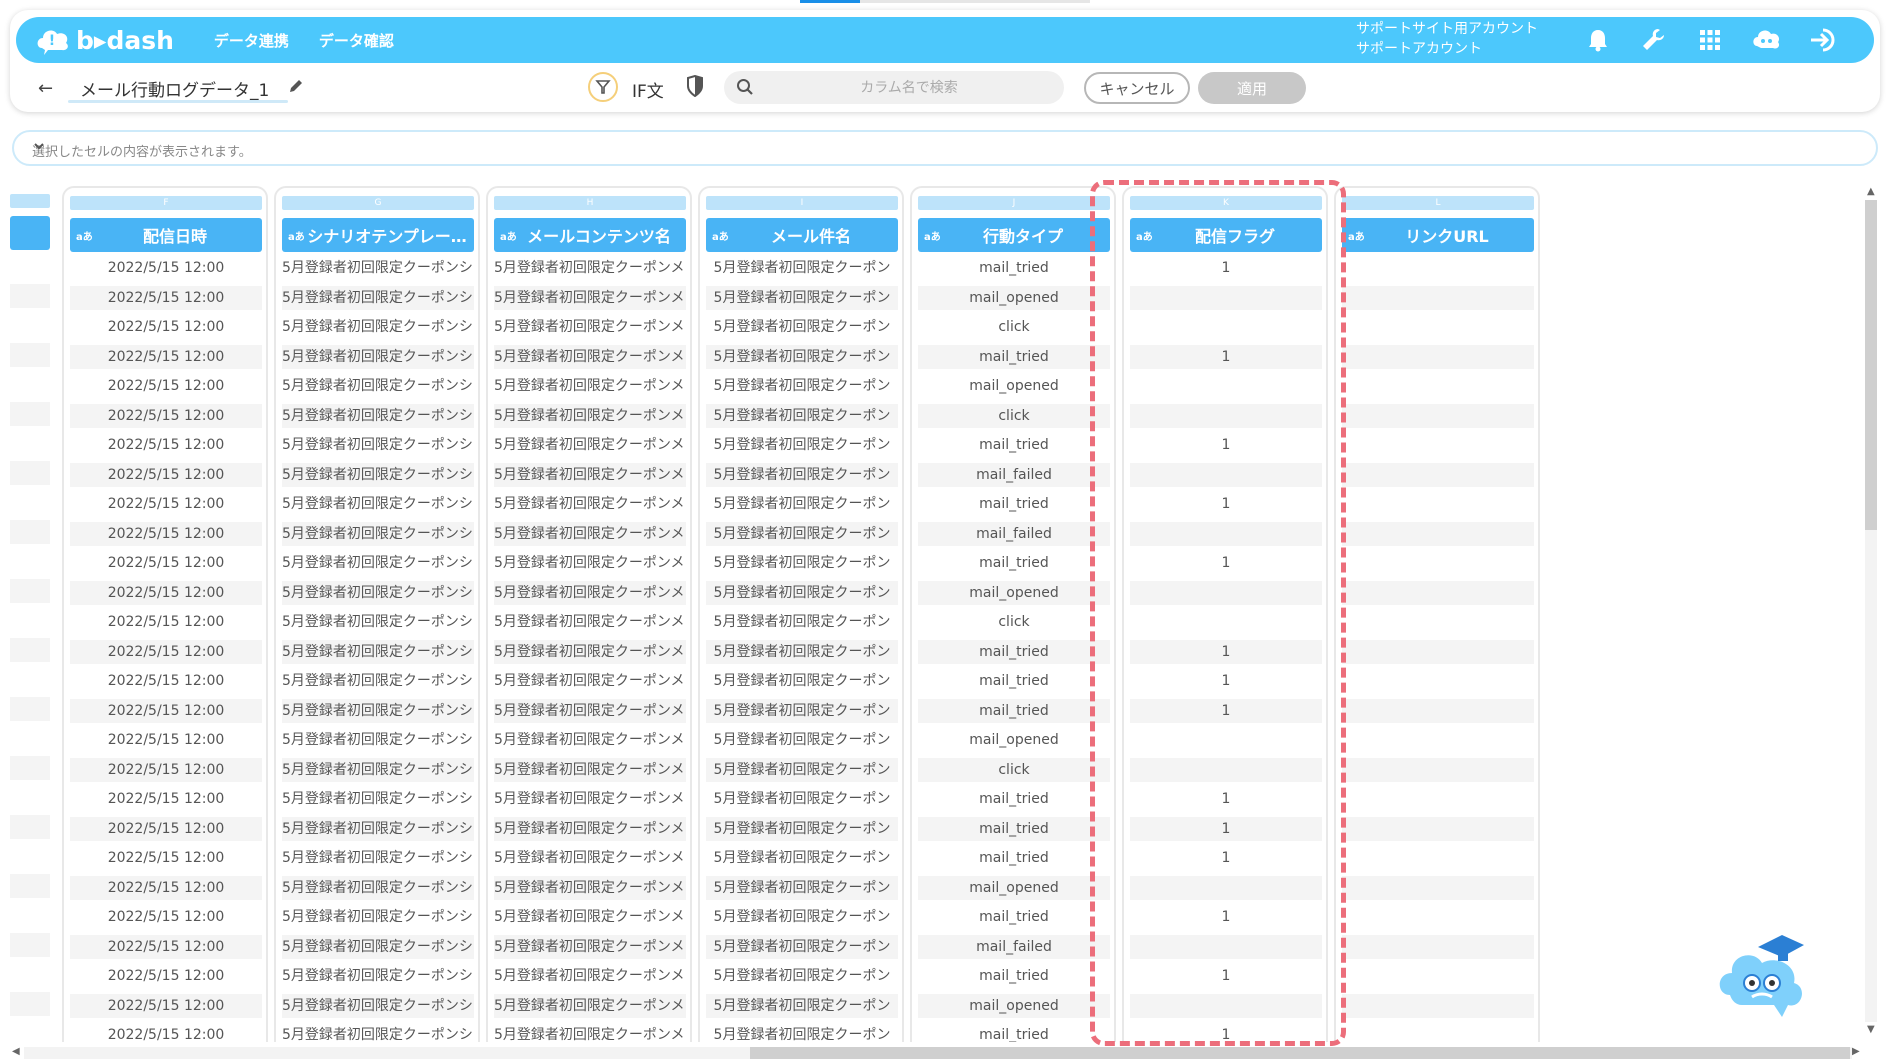  Describe the element at coordinates (945, 148) in the screenshot. I see `cell-content-bar: 選択したセルの内容が表示されます。` at that location.